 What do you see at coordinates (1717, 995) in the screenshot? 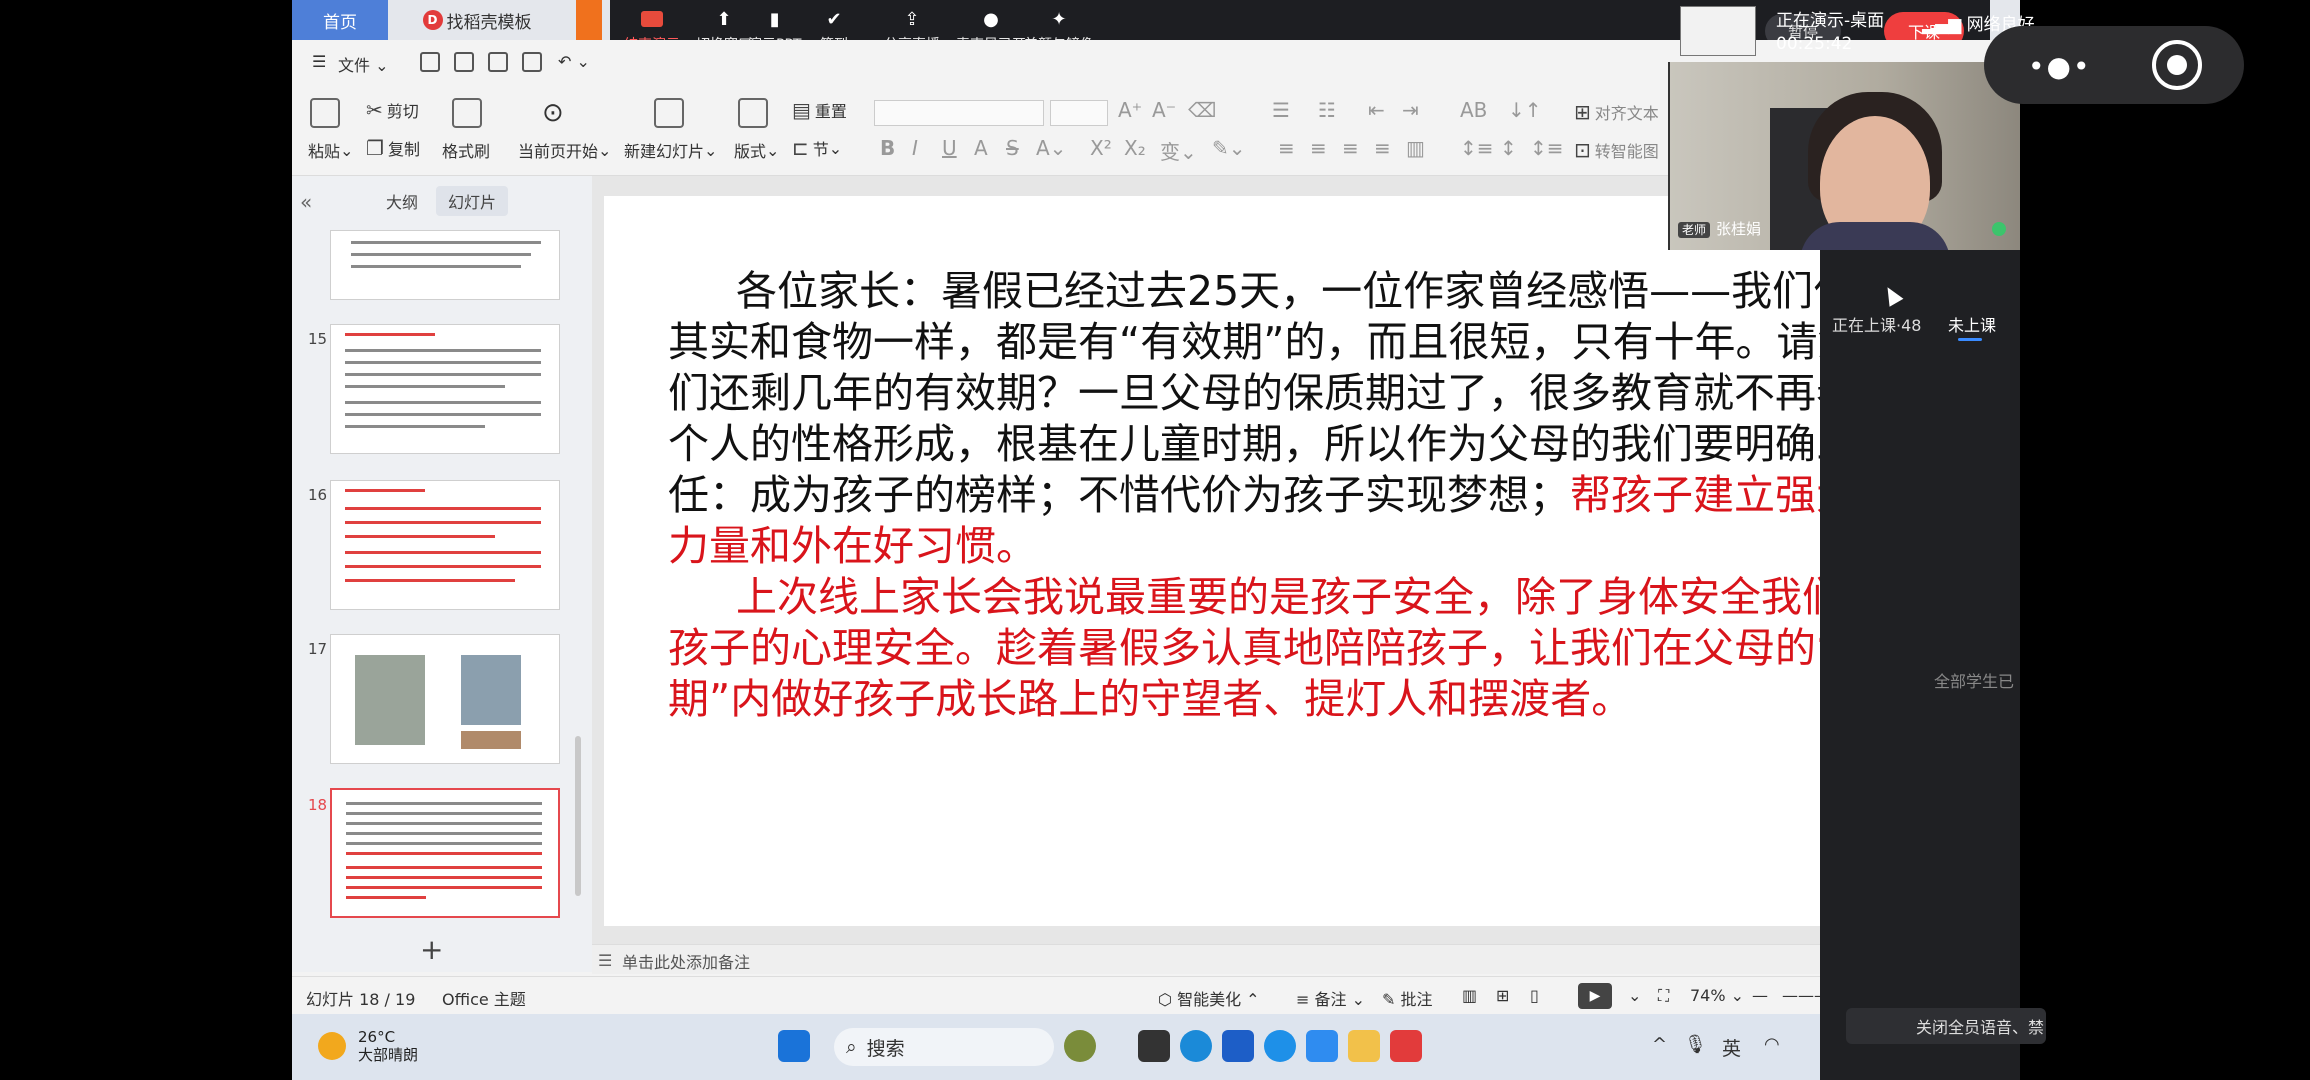
I see `zoom-level: 74% ⌄` at bounding box center [1717, 995].